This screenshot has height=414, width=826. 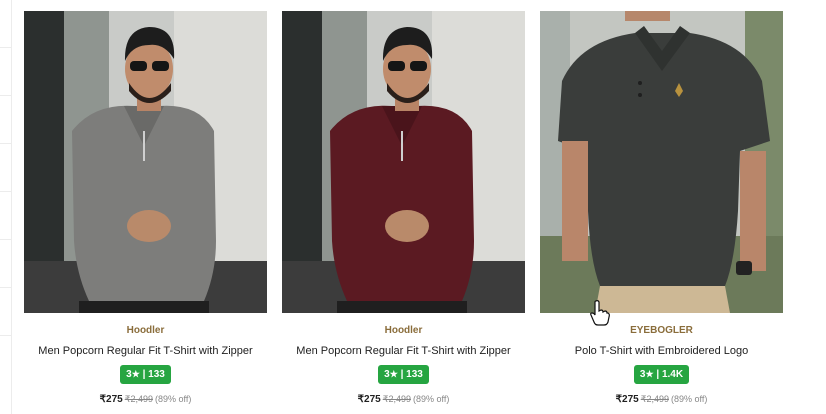 I want to click on rating-badge: 3★ | 1.4K, so click(x=661, y=374).